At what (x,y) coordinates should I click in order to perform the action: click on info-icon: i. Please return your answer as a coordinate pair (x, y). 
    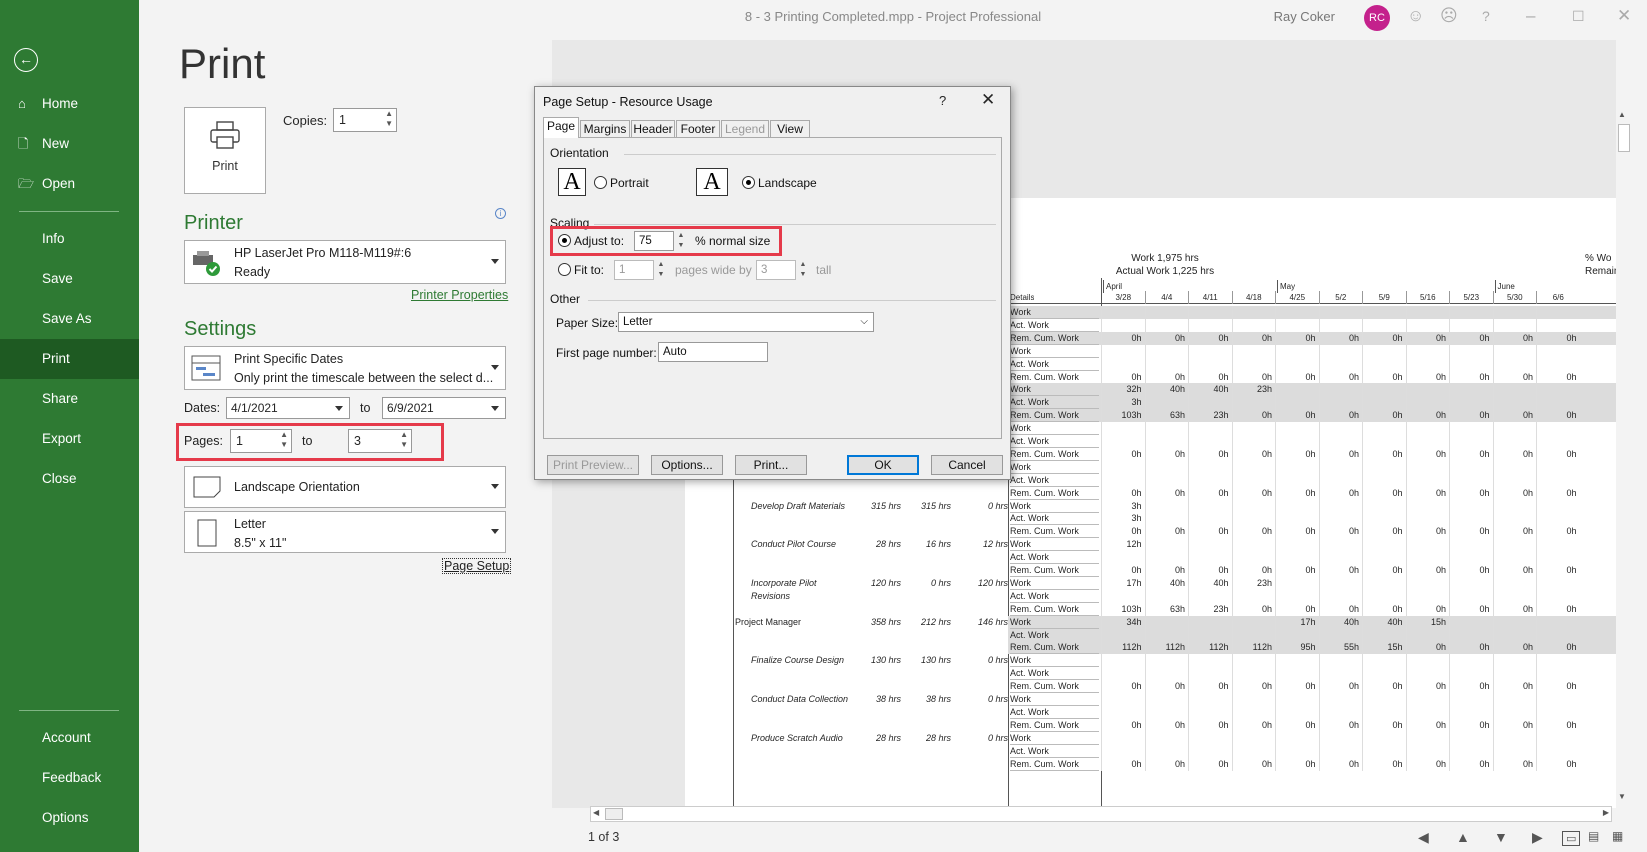
    Looking at the image, I should click on (500, 213).